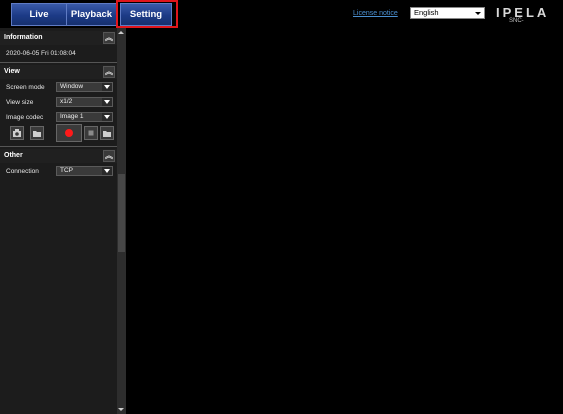 The width and height of the screenshot is (563, 414). I want to click on capture-button, so click(17, 133).